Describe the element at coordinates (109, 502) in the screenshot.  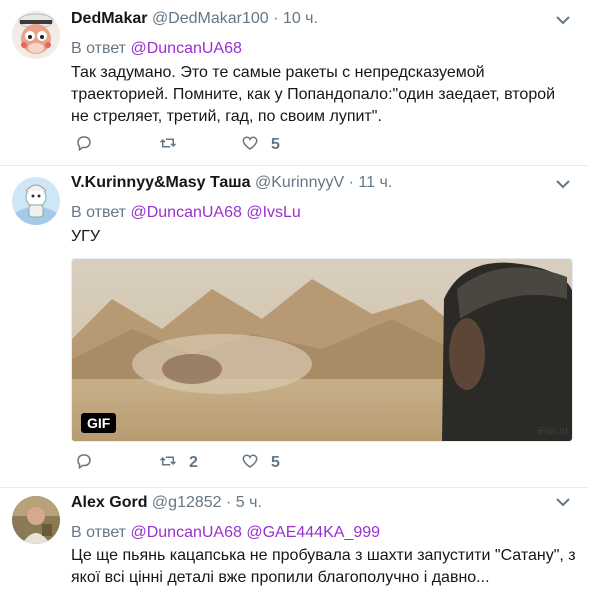
I see `display-name: Alex Gord` at that location.